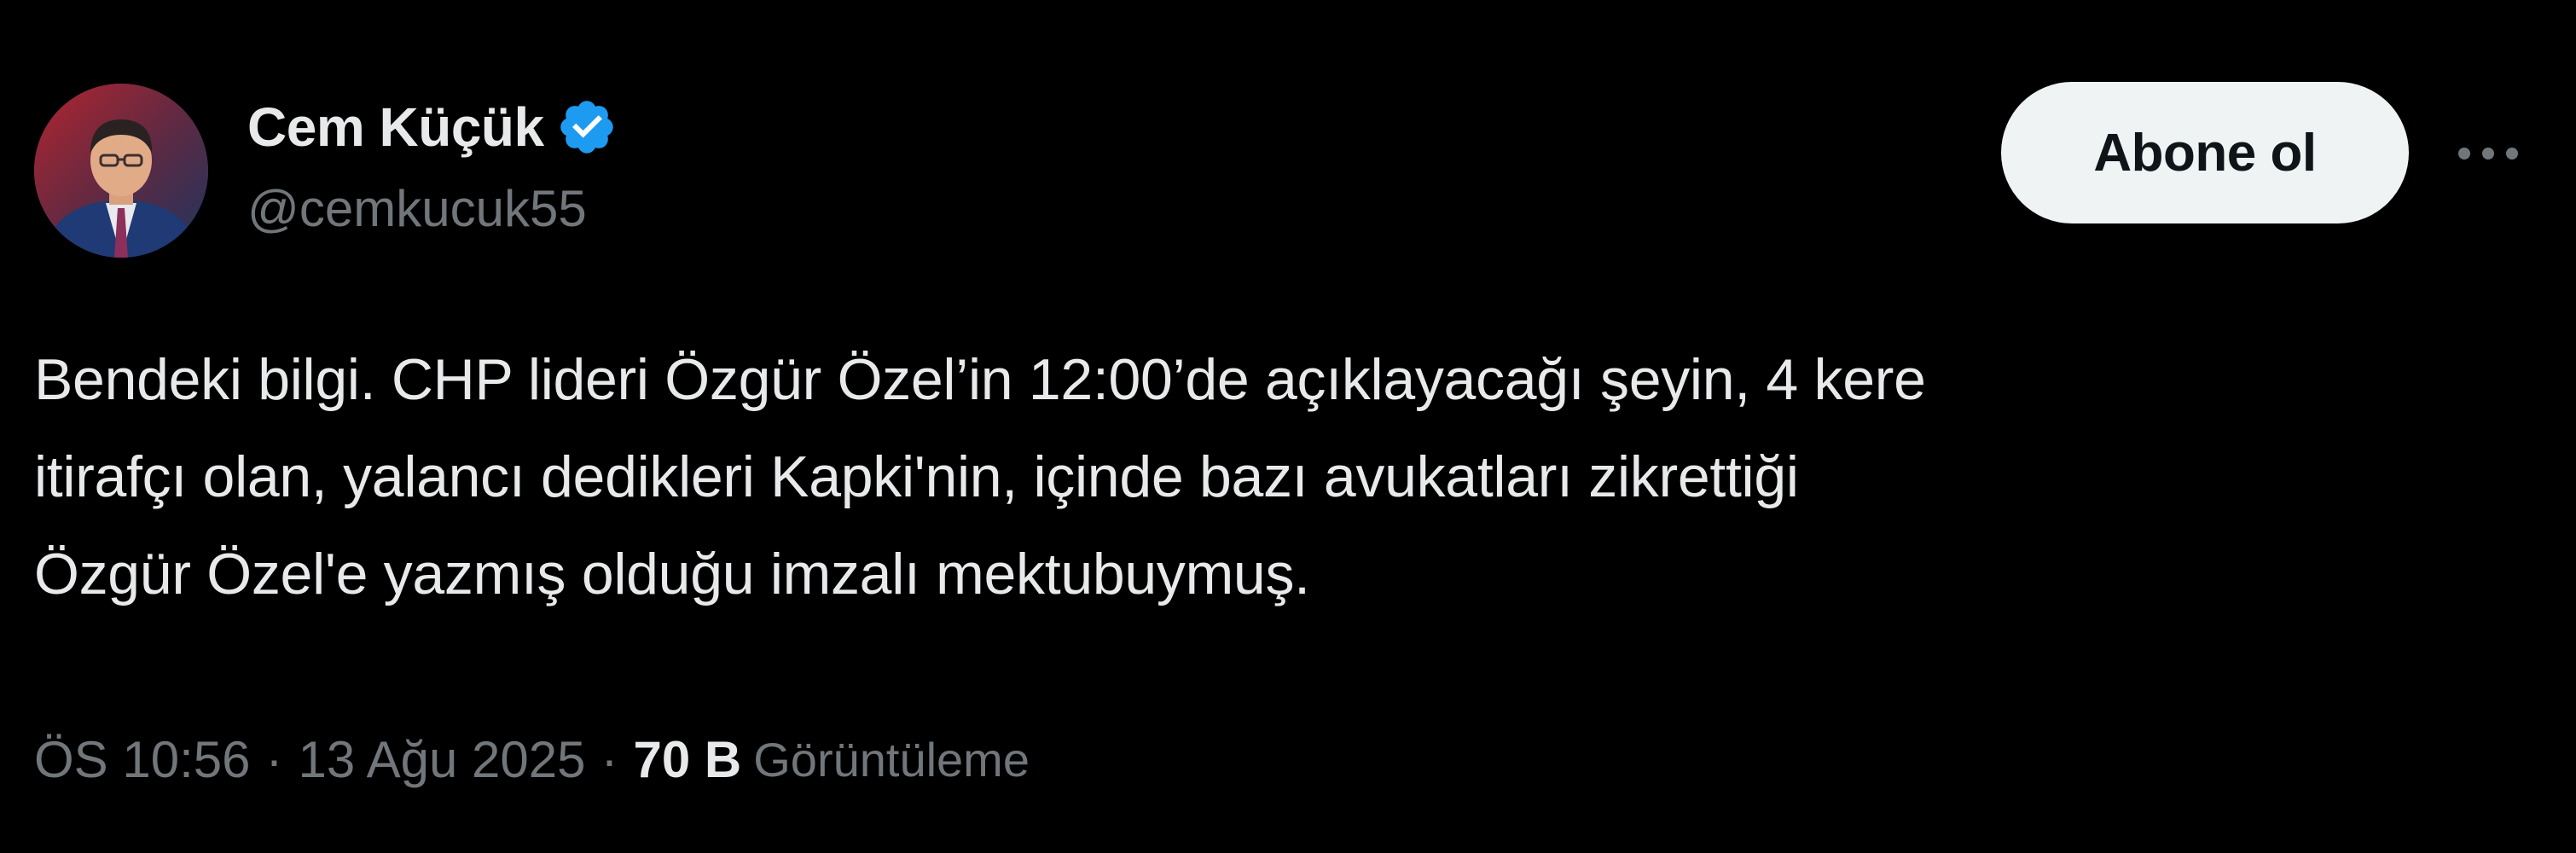 The image size is (2576, 853). Describe the element at coordinates (891, 759) in the screenshot. I see `views-label: Görüntüleme` at that location.